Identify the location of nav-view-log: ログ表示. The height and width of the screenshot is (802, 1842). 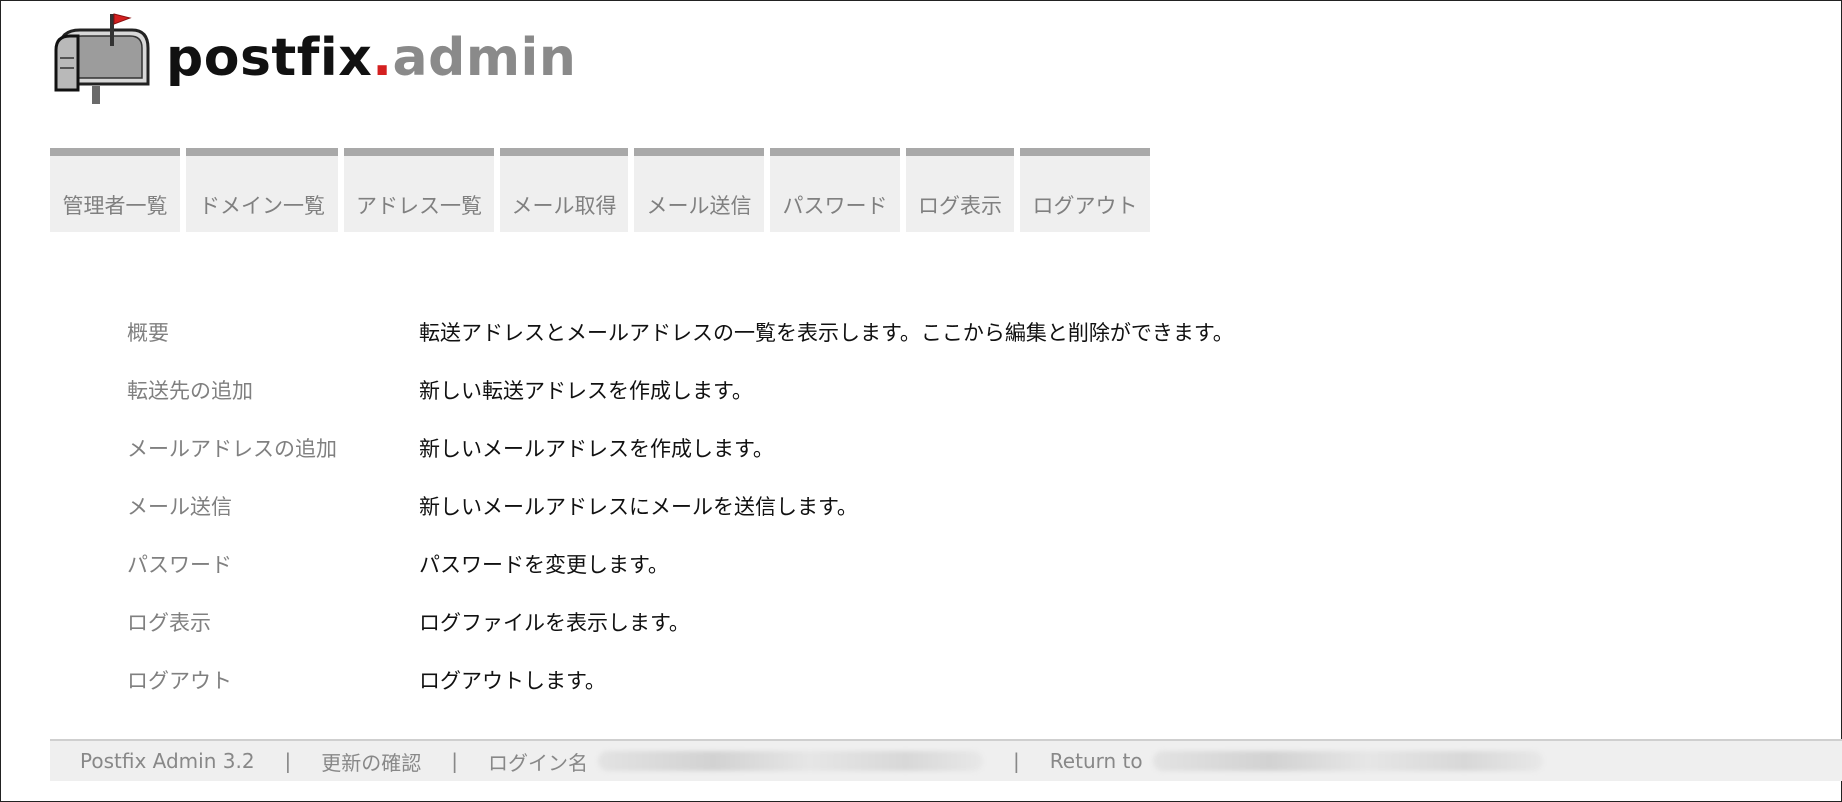
(960, 190).